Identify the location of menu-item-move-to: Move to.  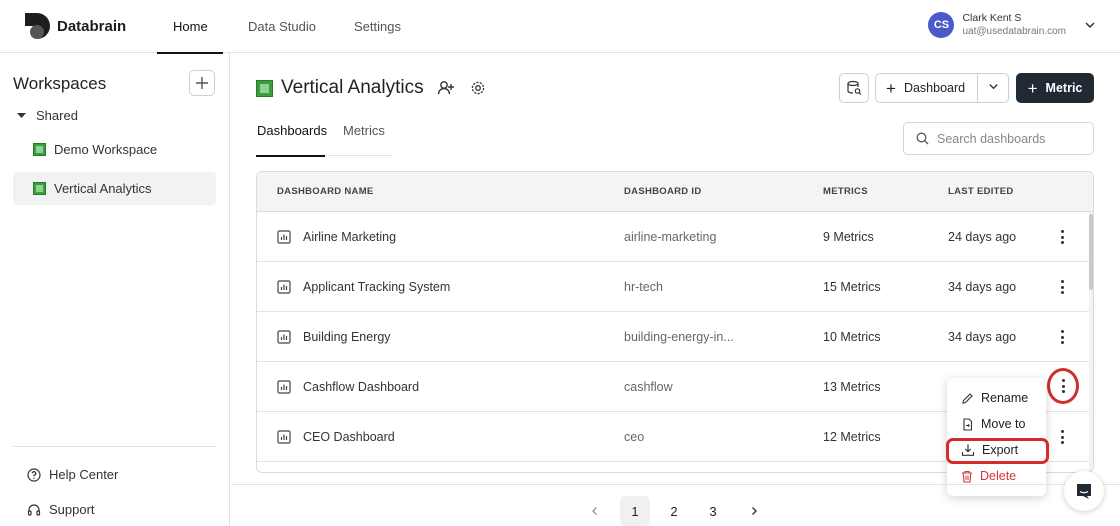
(996, 424).